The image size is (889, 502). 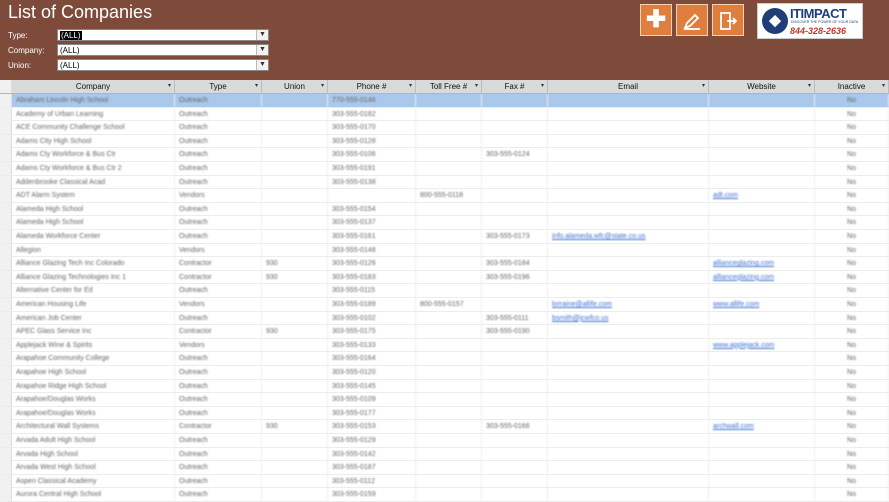 I want to click on select-all-cell, so click(x=6, y=86).